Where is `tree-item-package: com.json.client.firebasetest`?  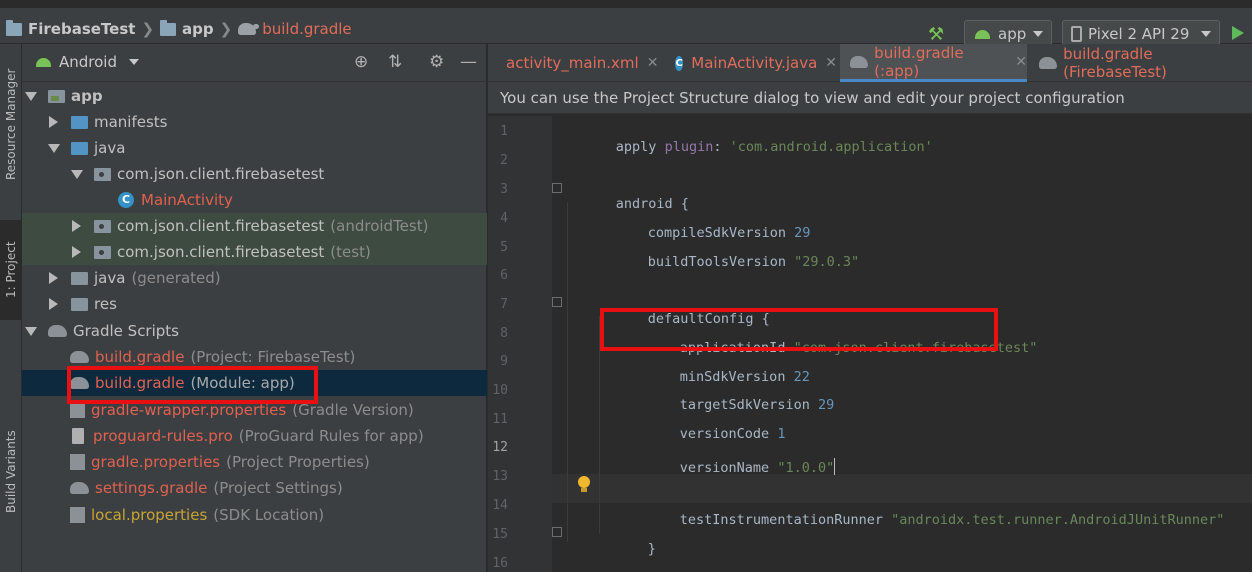 tree-item-package: com.json.client.firebasetest is located at coordinates (254, 174).